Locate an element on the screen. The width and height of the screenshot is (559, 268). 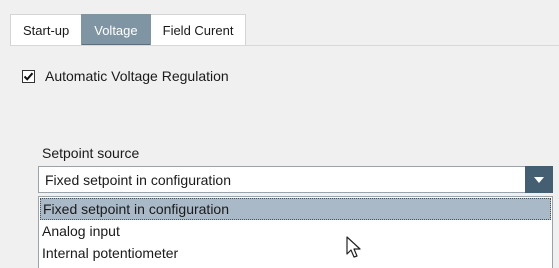
tab-list: Start-up Voltage Field Curent is located at coordinates (128, 30).